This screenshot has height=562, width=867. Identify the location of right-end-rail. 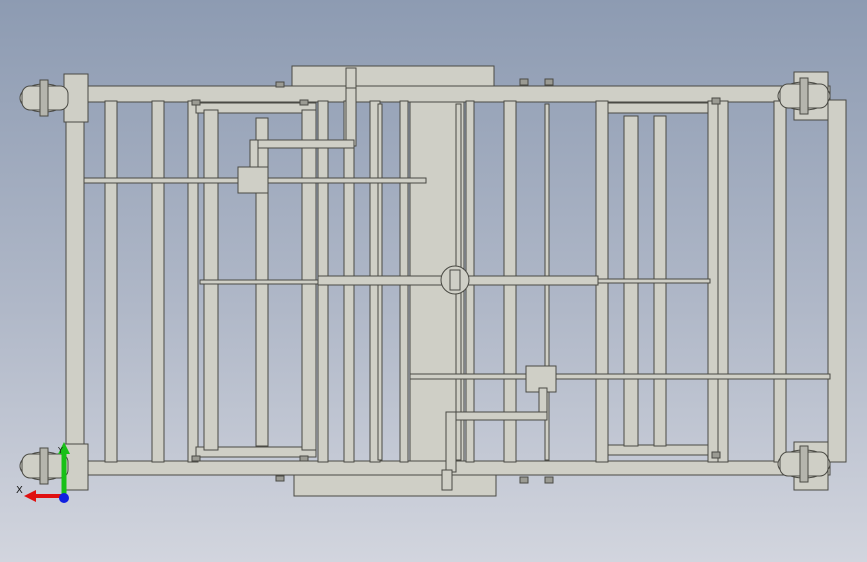
(837, 281).